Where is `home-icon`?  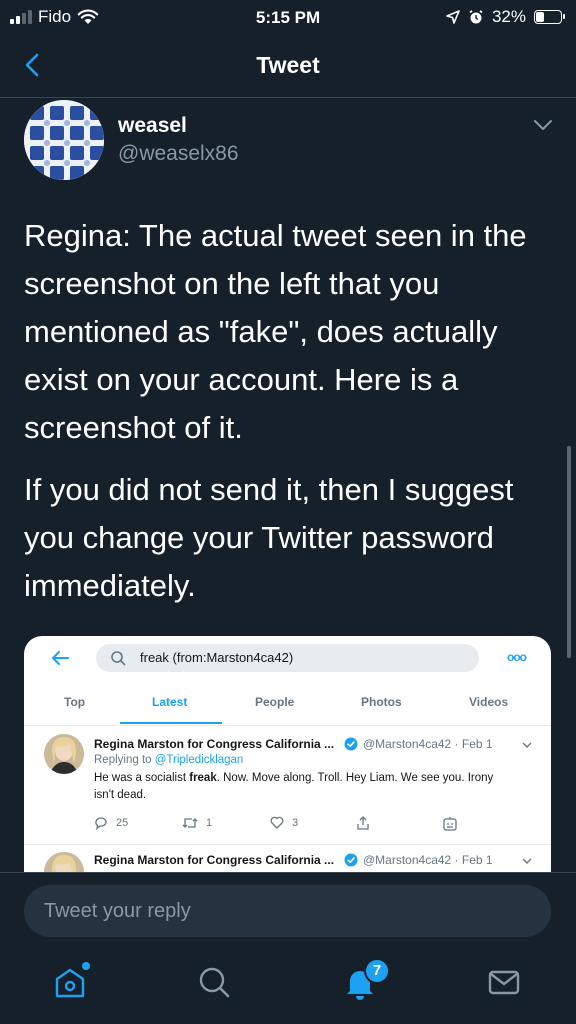 home-icon is located at coordinates (70, 982).